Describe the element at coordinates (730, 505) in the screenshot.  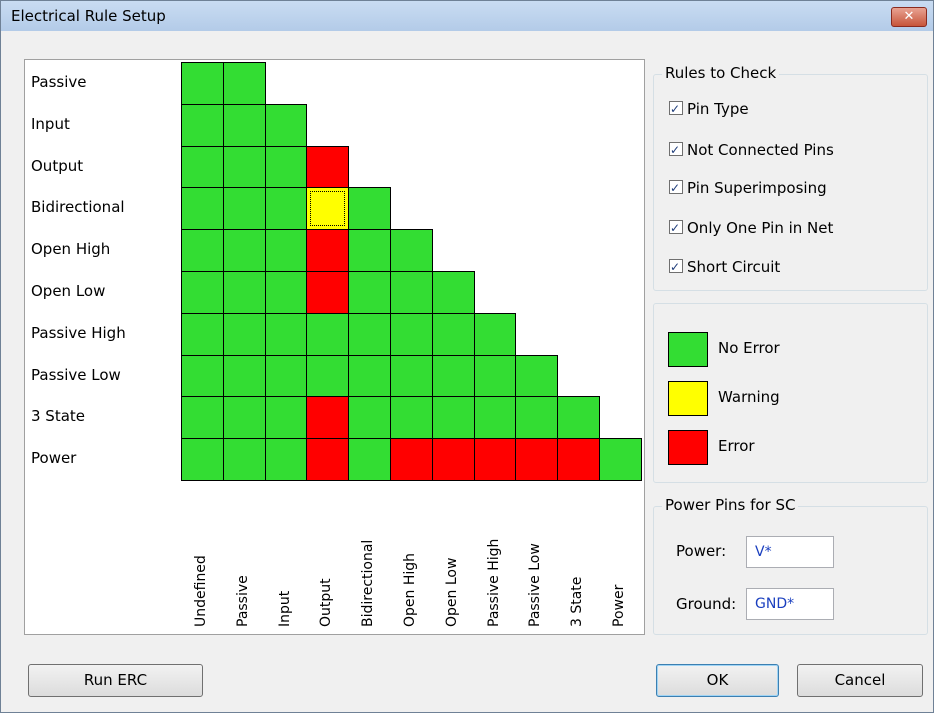
I see `power-pins-title: Power Pins for SC` at that location.